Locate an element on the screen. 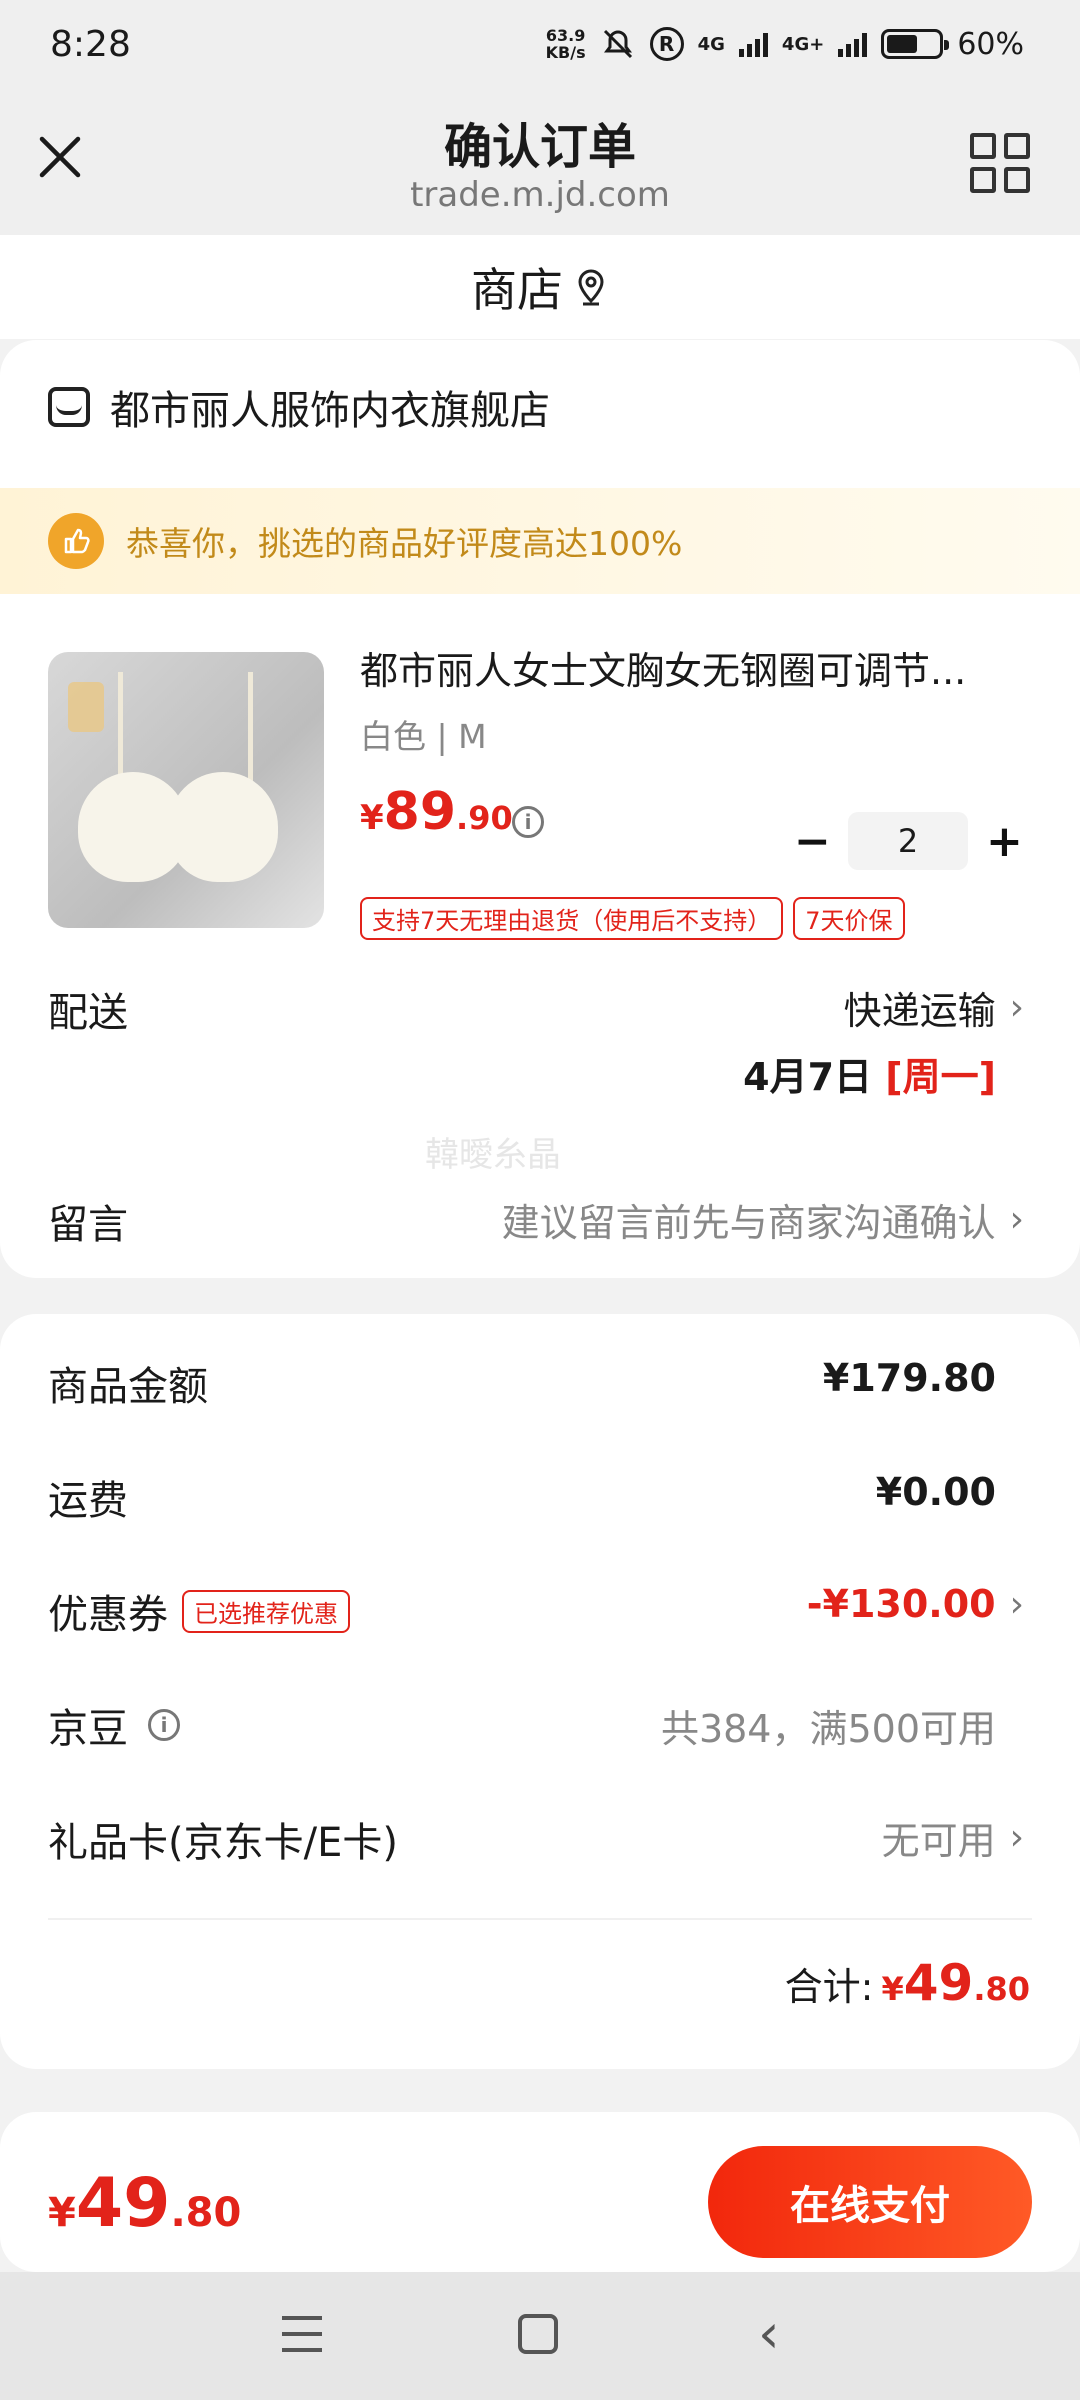 This screenshot has height=2400, width=1080. increase-button: + is located at coordinates (1004, 841).